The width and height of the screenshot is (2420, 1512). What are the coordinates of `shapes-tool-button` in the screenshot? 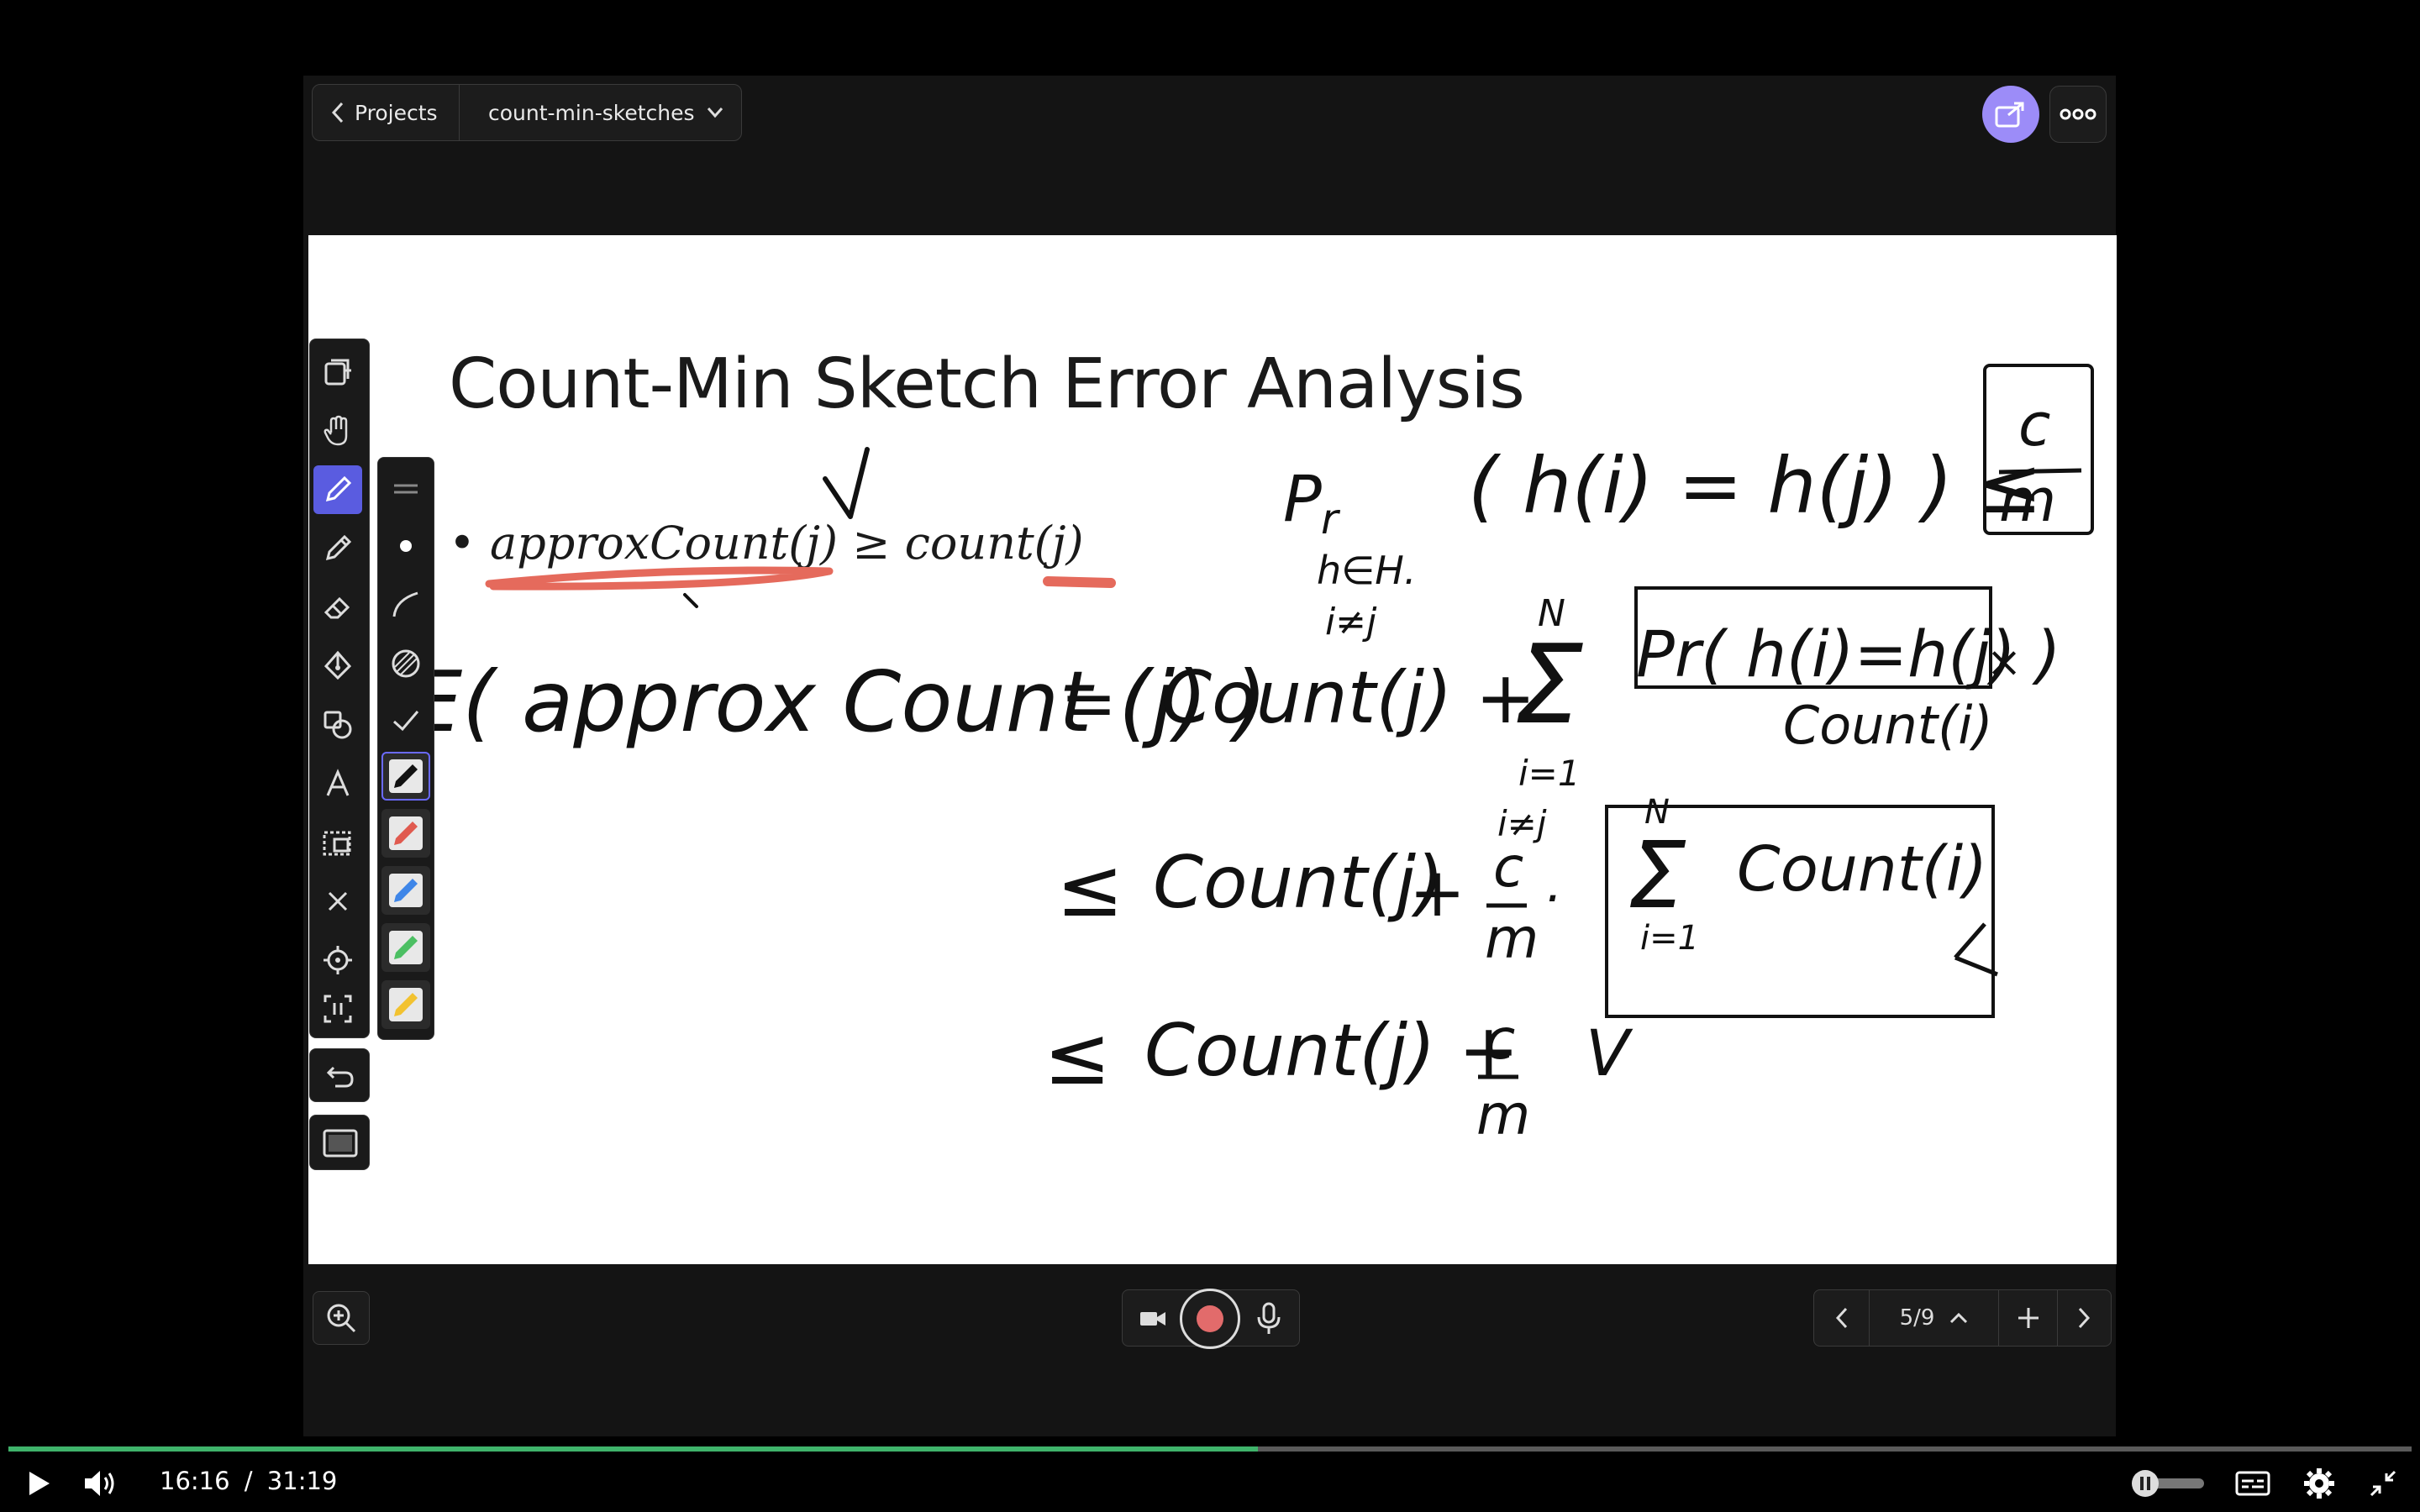 It's located at (337, 725).